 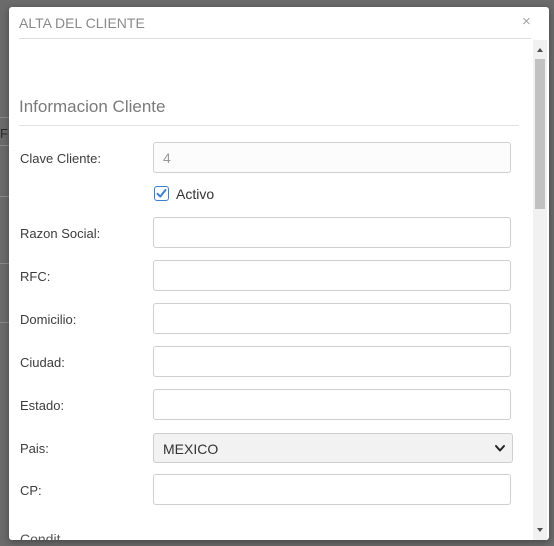 I want to click on estado-input, so click(x=332, y=404).